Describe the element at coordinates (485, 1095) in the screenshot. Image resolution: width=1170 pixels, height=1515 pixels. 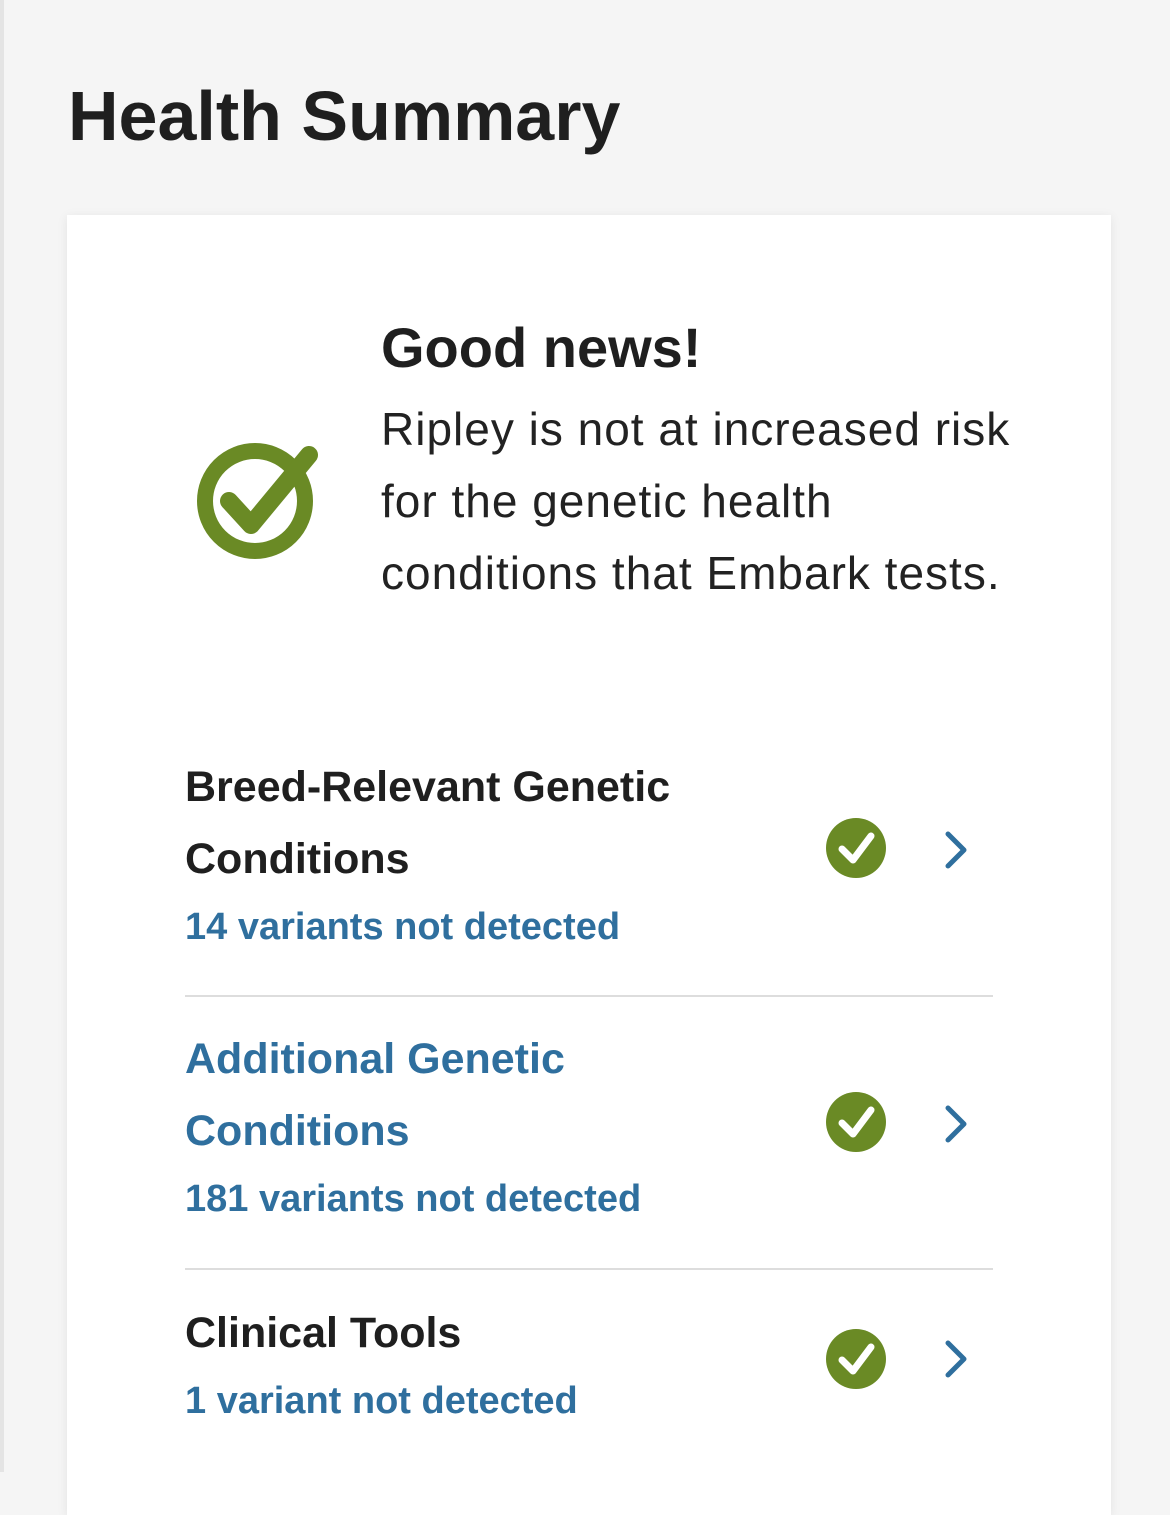
I see `row-title-link: Additional Genetic Conditions` at that location.